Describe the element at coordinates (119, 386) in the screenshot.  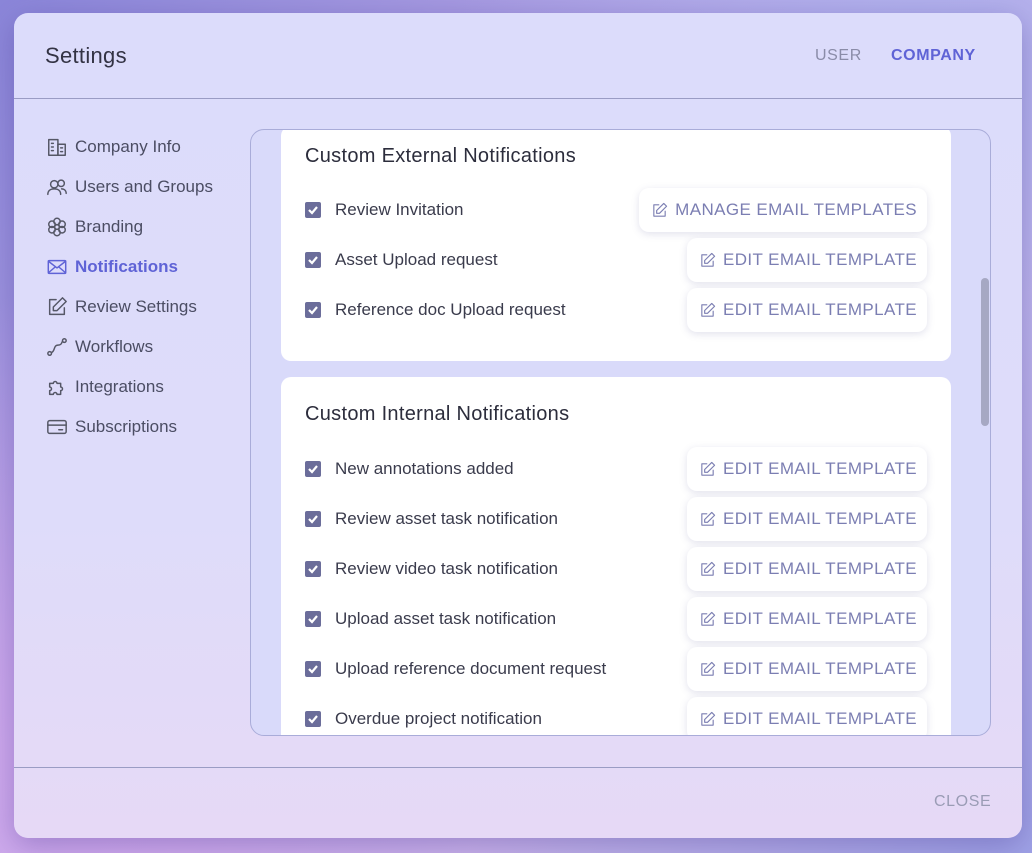
I see `sidebar-item-label: Integrations` at that location.